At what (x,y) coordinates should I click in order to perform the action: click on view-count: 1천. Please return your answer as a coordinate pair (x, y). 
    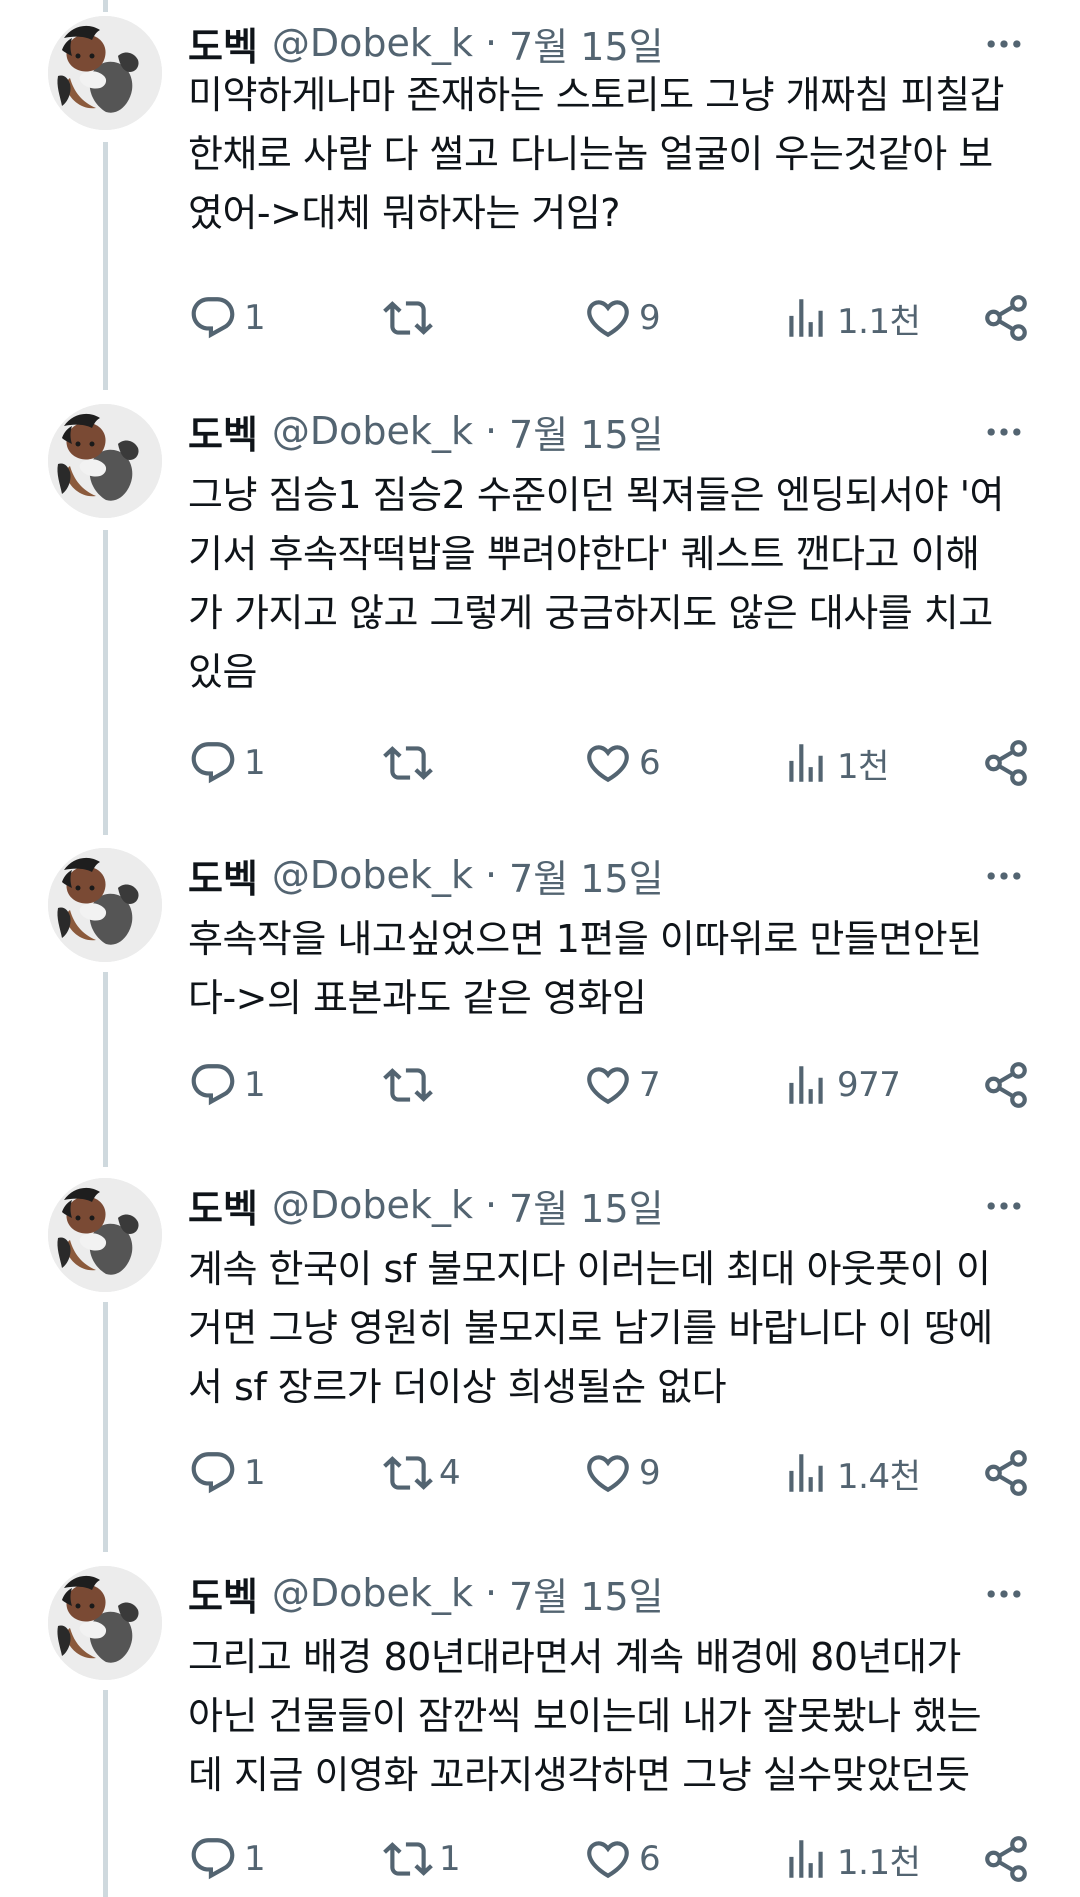
    Looking at the image, I should click on (863, 766).